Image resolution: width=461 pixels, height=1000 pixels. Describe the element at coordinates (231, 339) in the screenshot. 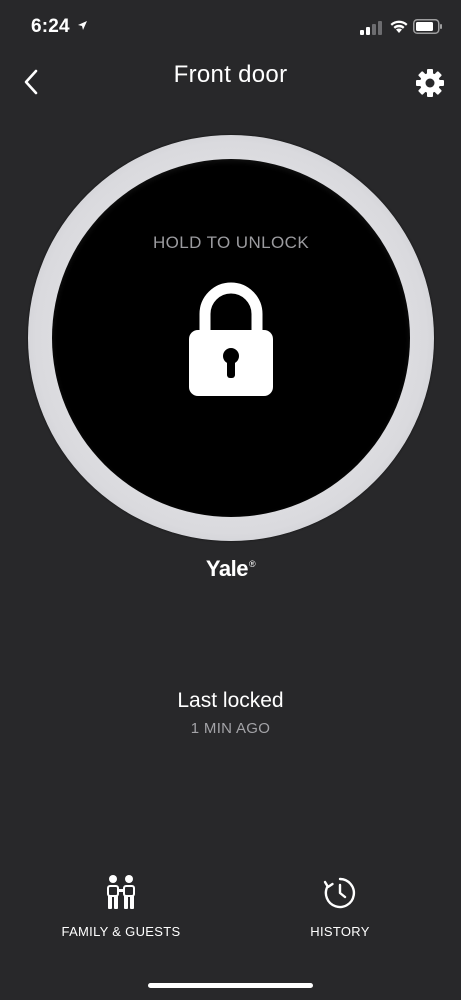

I see `padlock-locked-icon` at that location.